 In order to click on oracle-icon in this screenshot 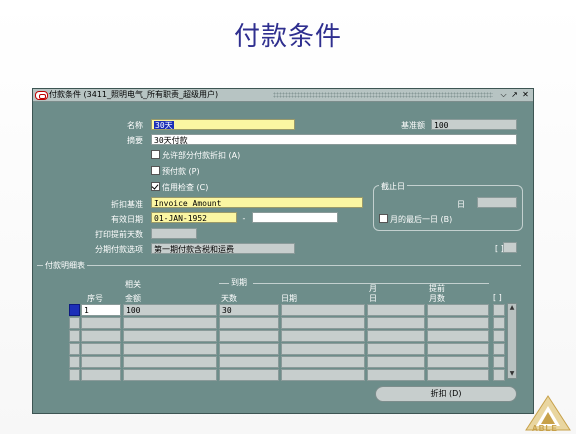, I will do `click(41, 95)`.